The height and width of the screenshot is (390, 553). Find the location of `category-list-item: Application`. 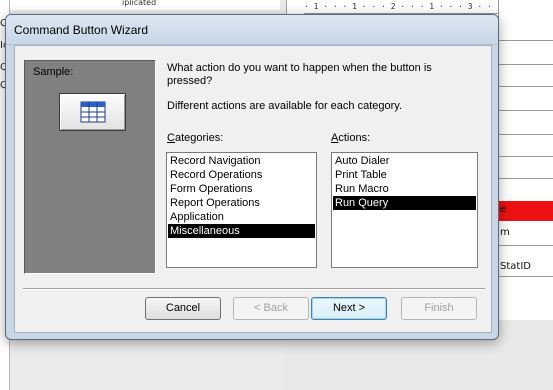

category-list-item: Application is located at coordinates (241, 217).